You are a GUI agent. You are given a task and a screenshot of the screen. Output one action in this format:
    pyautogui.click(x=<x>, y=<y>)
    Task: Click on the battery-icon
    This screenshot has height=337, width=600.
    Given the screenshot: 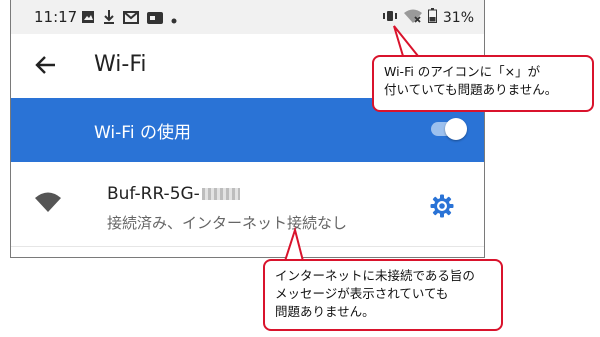 What is the action you would take?
    pyautogui.click(x=432, y=17)
    